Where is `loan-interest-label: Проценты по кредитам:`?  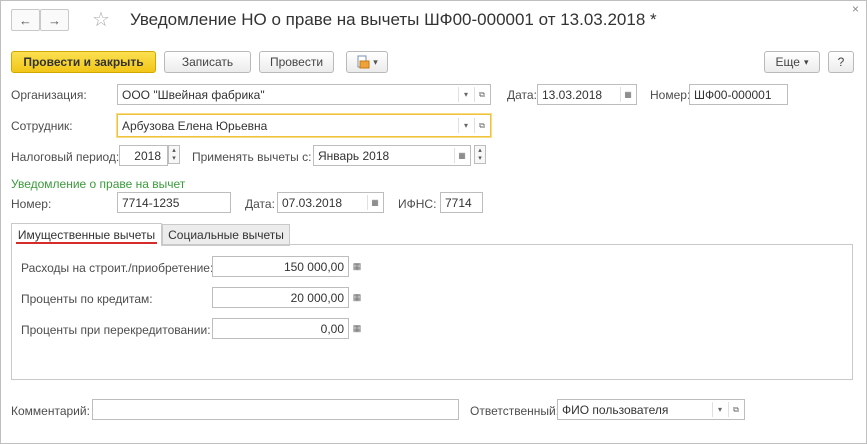
loan-interest-label: Проценты по кредитам: is located at coordinates (87, 299).